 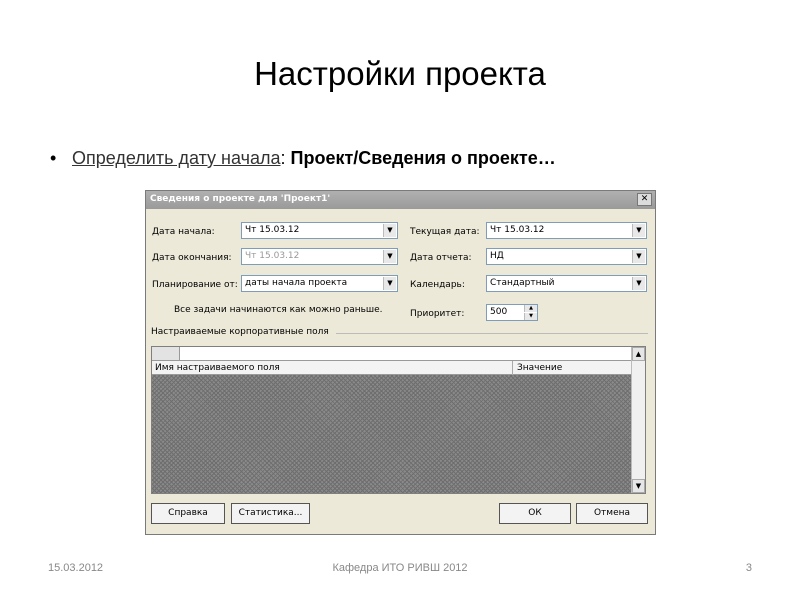 What do you see at coordinates (612, 513) in the screenshot?
I see `cancel-button: Отмена` at bounding box center [612, 513].